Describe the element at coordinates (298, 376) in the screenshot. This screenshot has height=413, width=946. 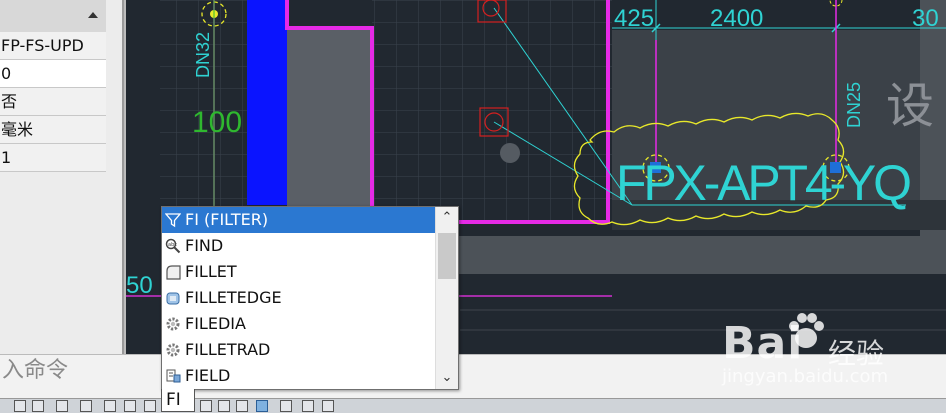
I see `autocomplete-item-field: FIELD` at that location.